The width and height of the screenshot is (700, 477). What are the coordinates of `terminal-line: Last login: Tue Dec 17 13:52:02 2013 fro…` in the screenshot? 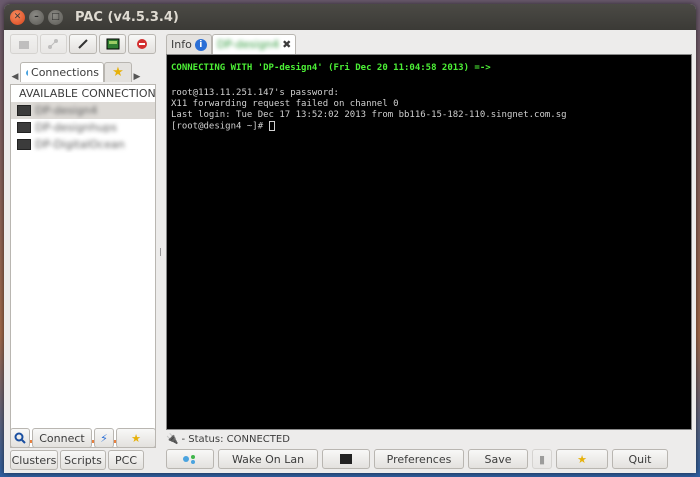 It's located at (369, 115).